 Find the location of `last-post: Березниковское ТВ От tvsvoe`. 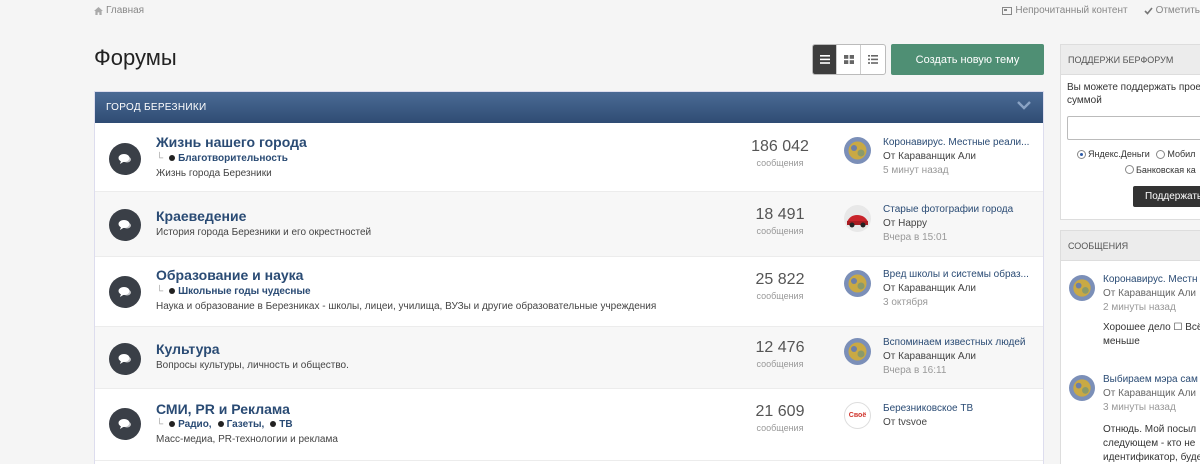

last-post: Березниковское ТВ От tvsvoe is located at coordinates (958, 416).